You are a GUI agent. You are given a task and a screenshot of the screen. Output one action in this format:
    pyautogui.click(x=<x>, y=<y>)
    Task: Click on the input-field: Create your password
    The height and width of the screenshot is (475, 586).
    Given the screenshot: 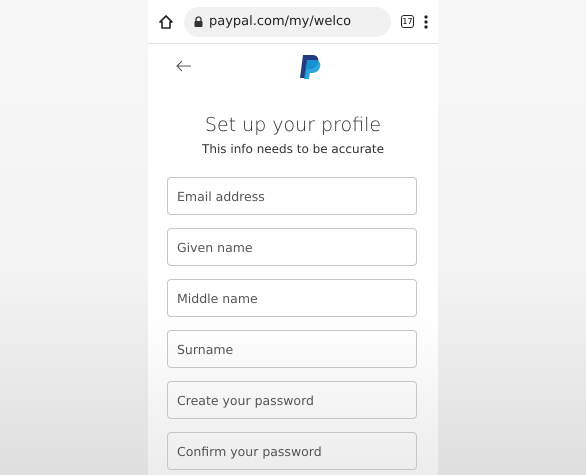 What is the action you would take?
    pyautogui.click(x=292, y=400)
    